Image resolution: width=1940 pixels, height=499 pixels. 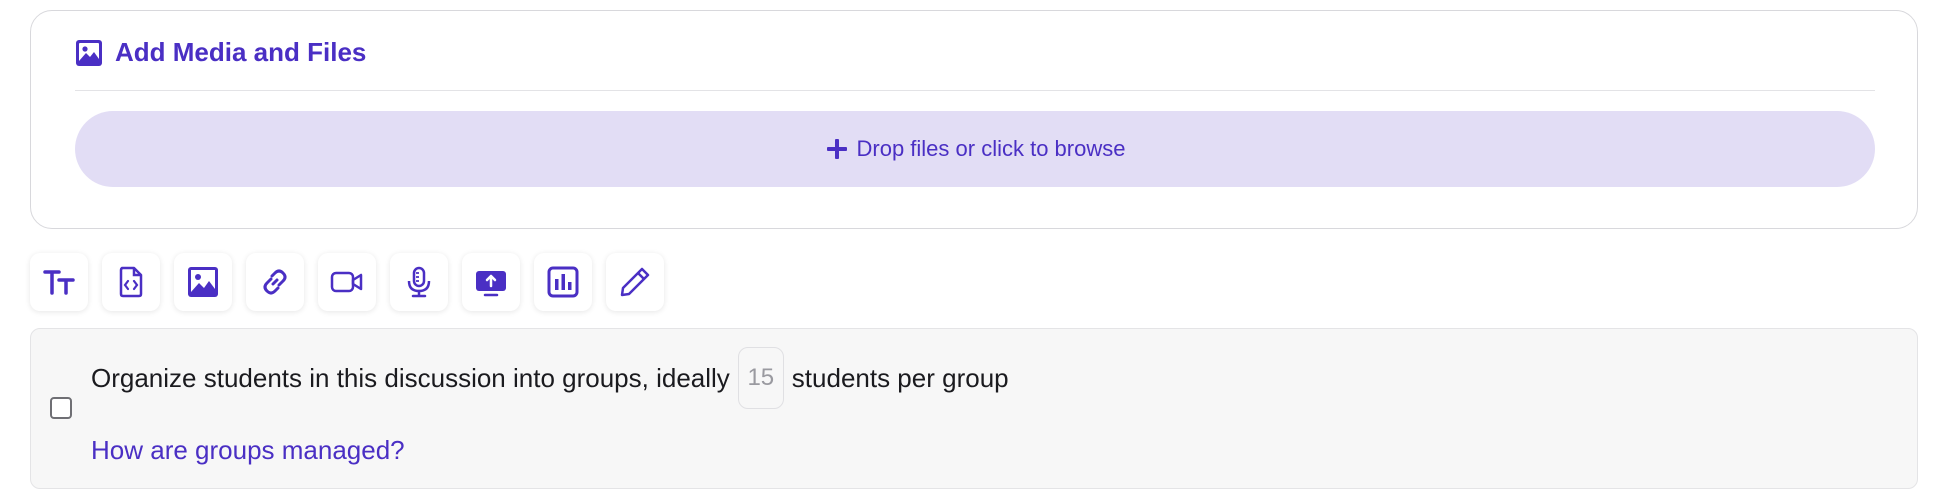 I want to click on video-icon, so click(x=346, y=282).